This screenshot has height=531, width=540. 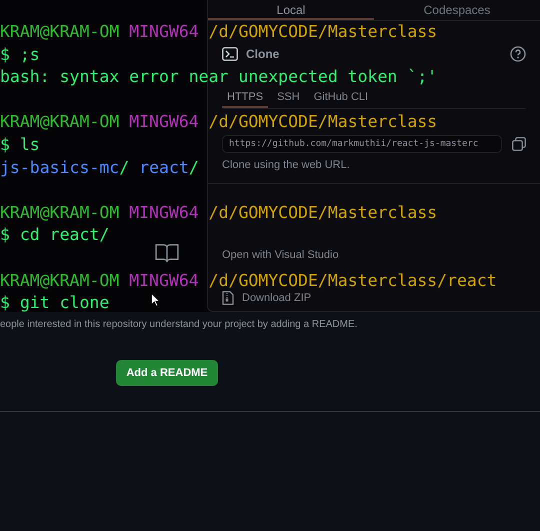 What do you see at coordinates (263, 54) in the screenshot?
I see `clone-title: Clone` at bounding box center [263, 54].